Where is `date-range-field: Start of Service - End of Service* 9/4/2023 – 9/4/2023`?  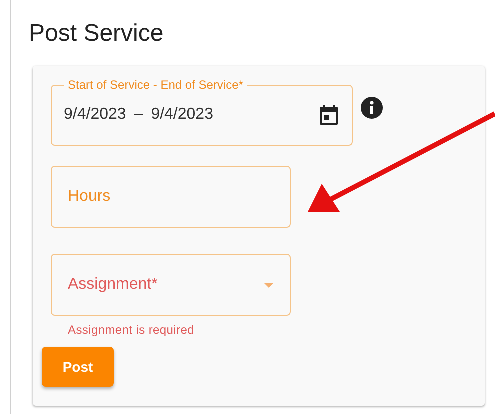
date-range-field: Start of Service - End of Service* 9/4/2023 – 9/4/2023 is located at coordinates (202, 112).